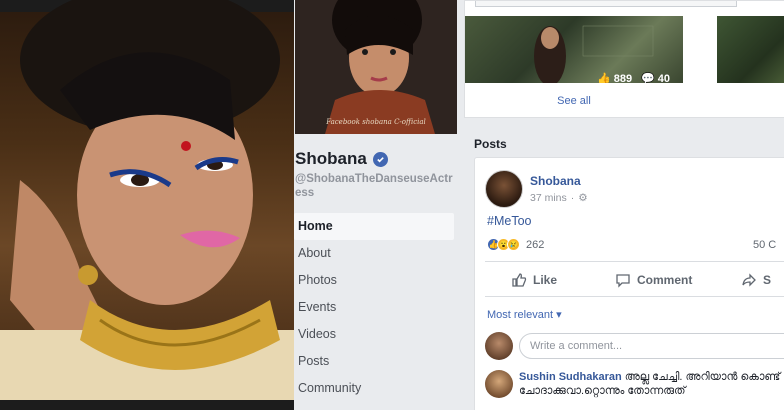 Image resolution: width=784 pixels, height=410 pixels. I want to click on share-label-fragment: S, so click(767, 280).